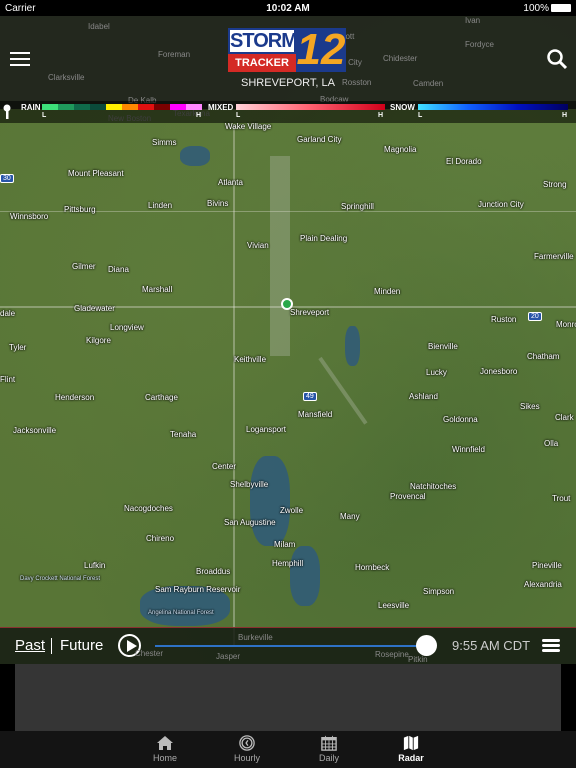 The image size is (576, 768). Describe the element at coordinates (7, 178) in the screenshot. I see `highway-shield-icon: 30` at that location.